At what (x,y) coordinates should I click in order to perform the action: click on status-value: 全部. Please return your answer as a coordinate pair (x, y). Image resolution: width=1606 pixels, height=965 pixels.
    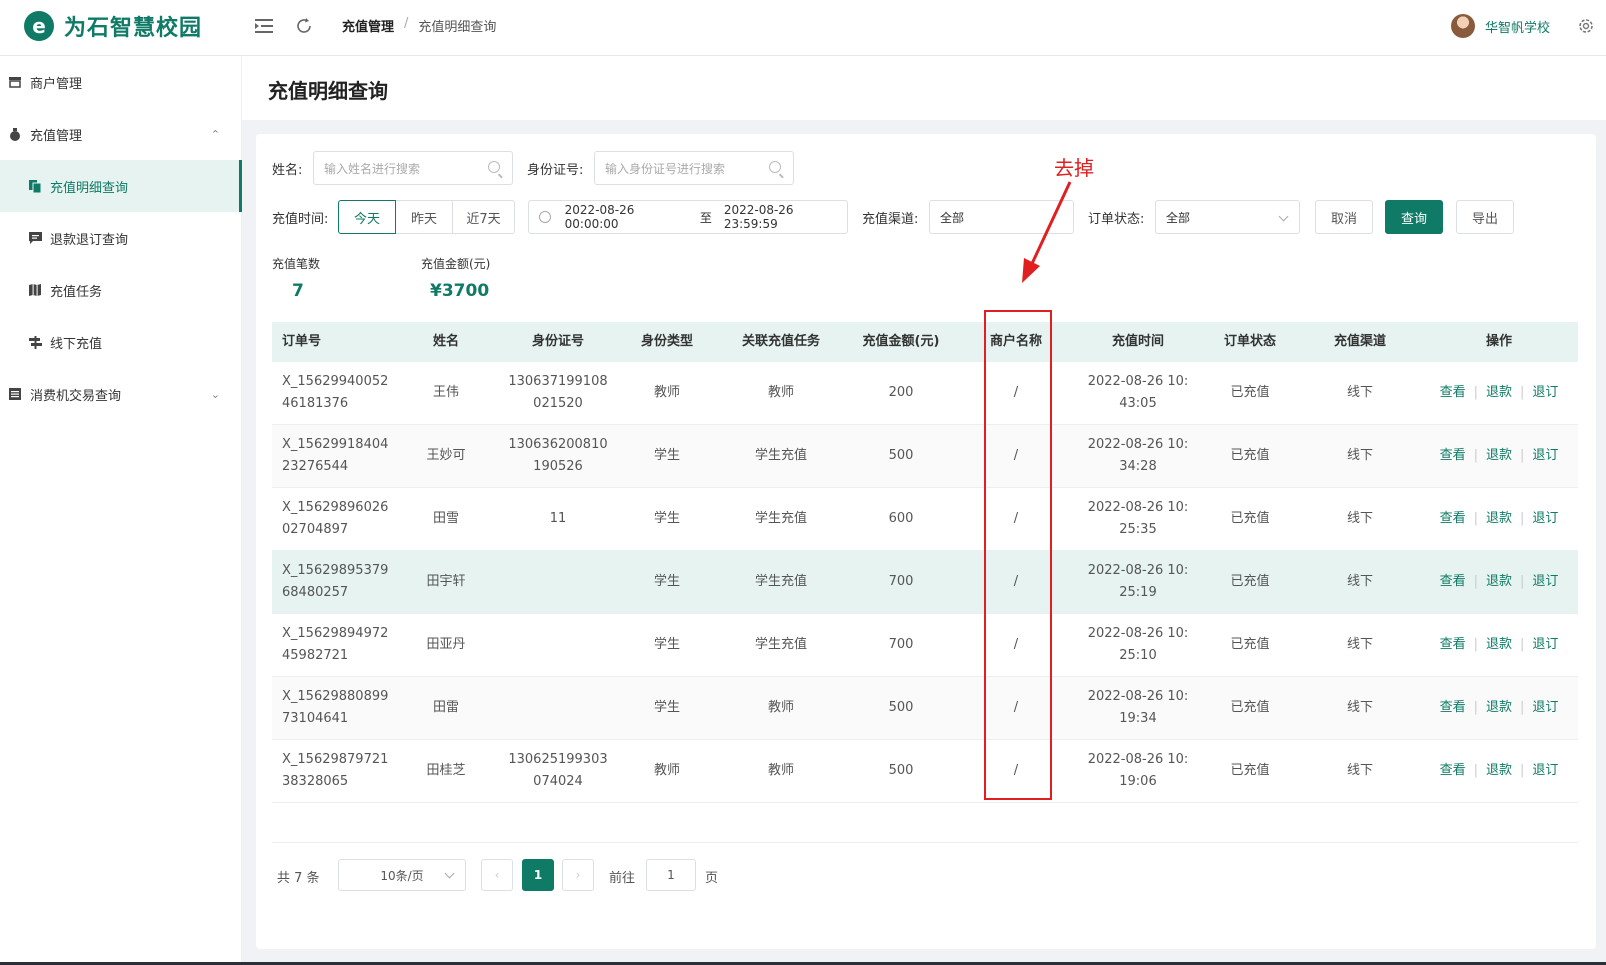
    Looking at the image, I should click on (1178, 217).